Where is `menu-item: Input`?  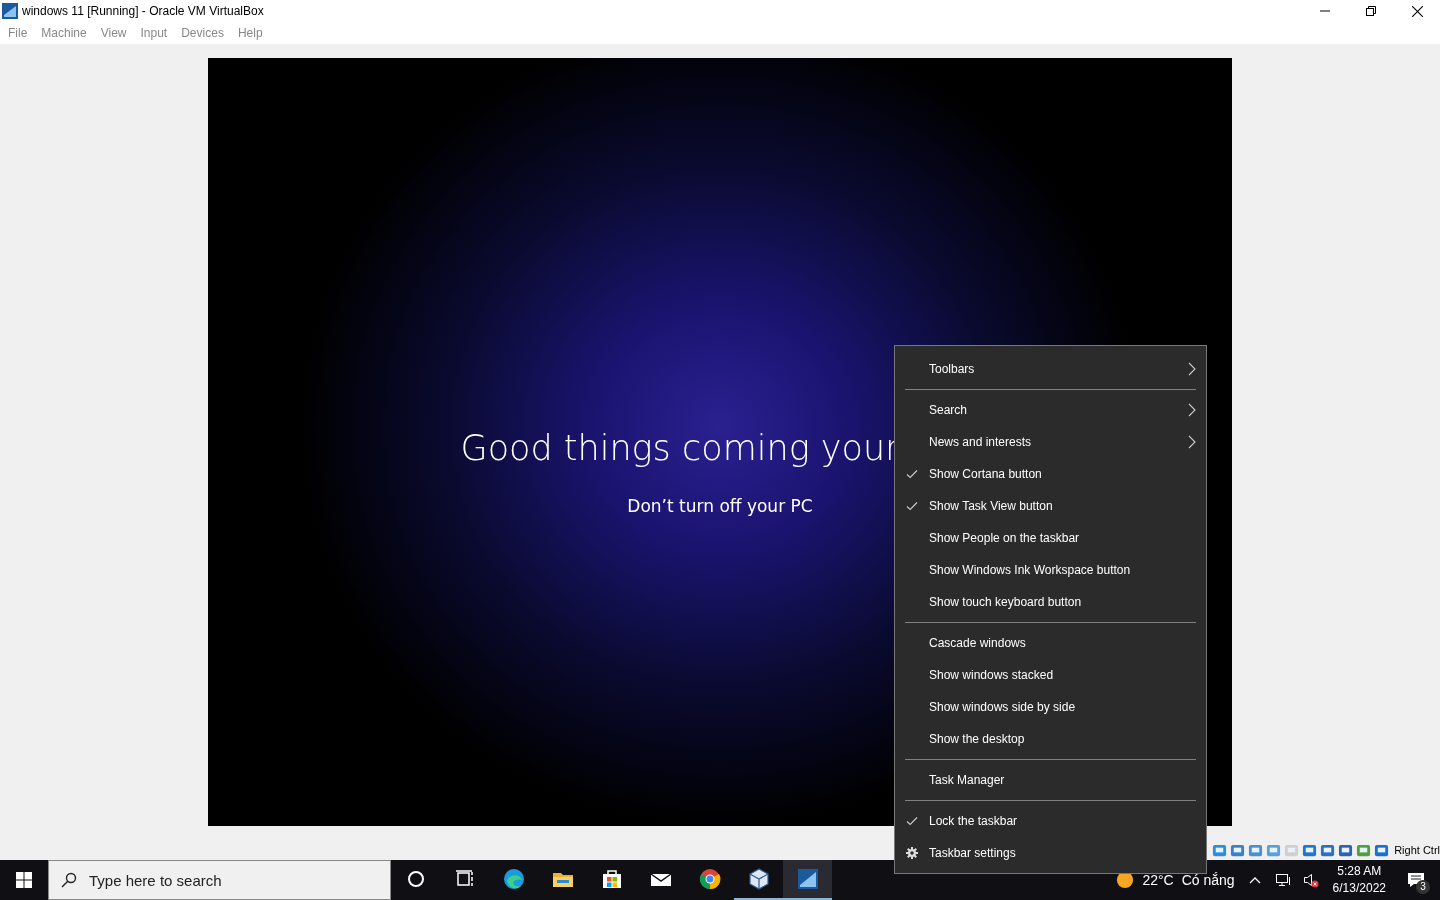
menu-item: Input is located at coordinates (155, 33).